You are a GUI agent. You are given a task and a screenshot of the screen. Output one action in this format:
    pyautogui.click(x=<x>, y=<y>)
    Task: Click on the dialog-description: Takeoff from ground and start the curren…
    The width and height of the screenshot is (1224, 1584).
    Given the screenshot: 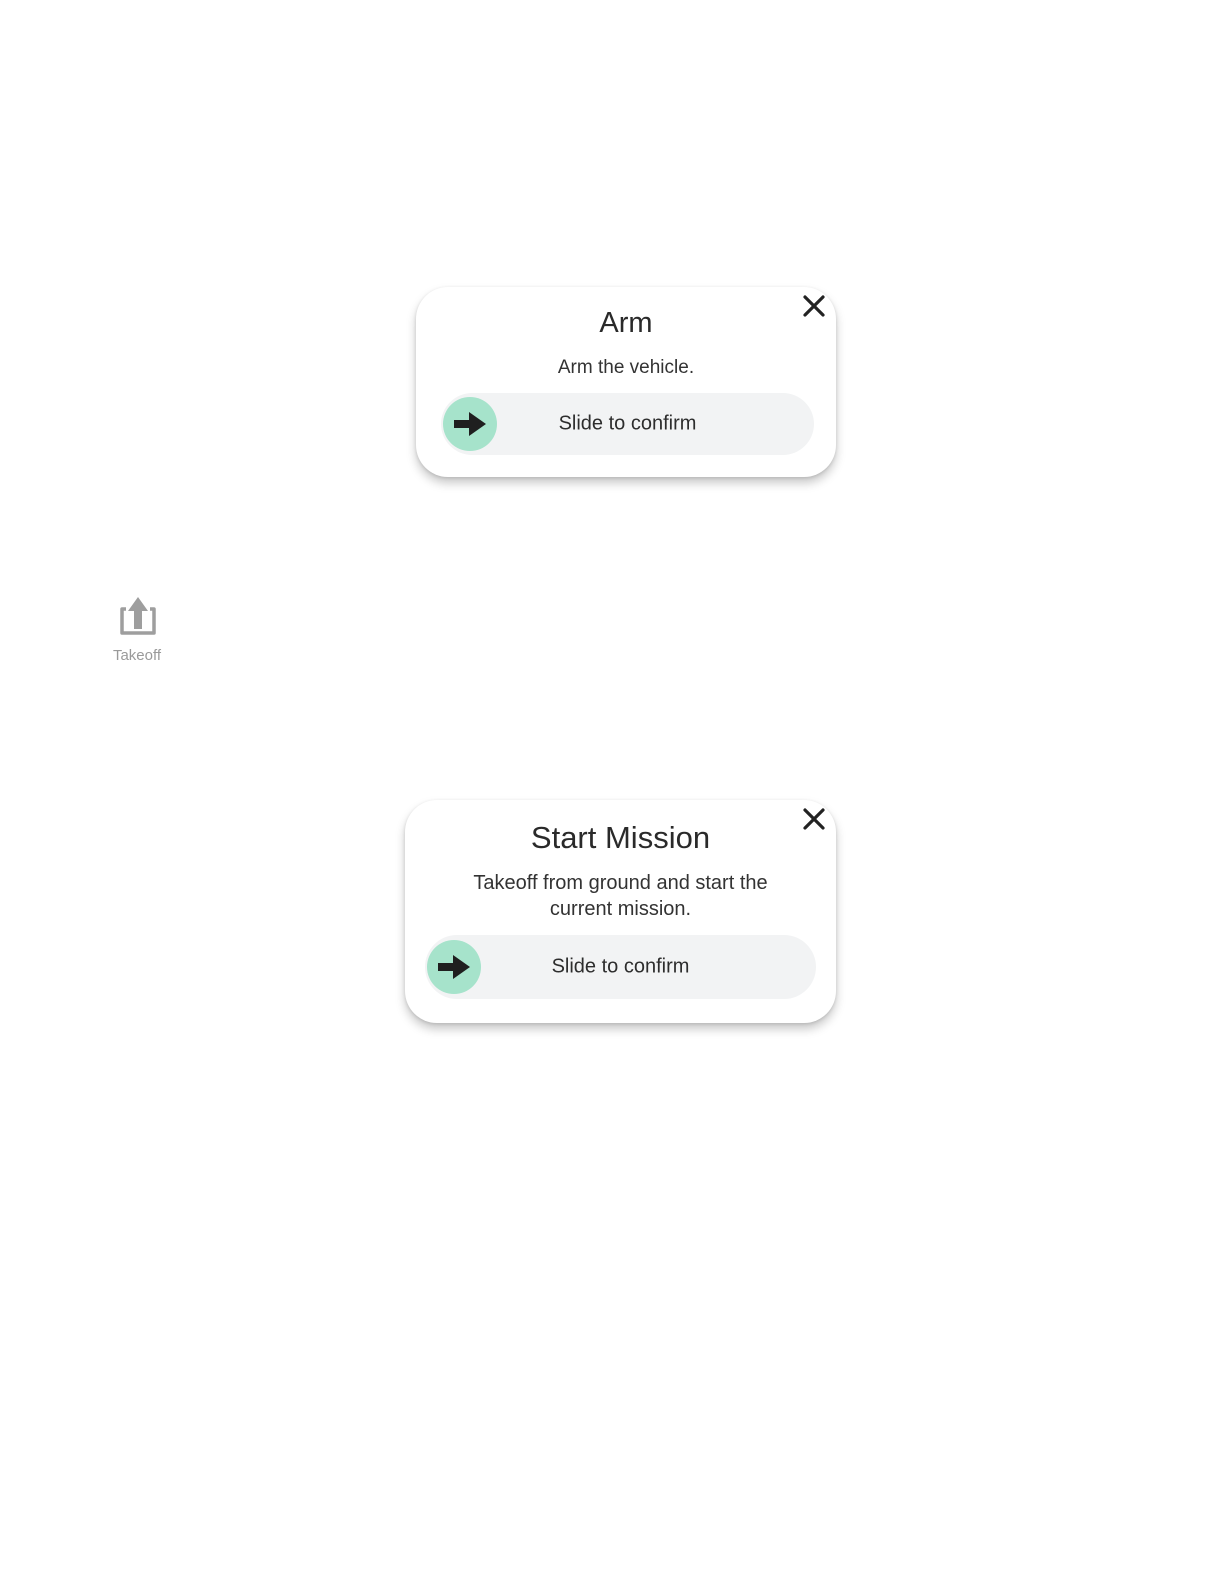 What is the action you would take?
    pyautogui.click(x=620, y=896)
    